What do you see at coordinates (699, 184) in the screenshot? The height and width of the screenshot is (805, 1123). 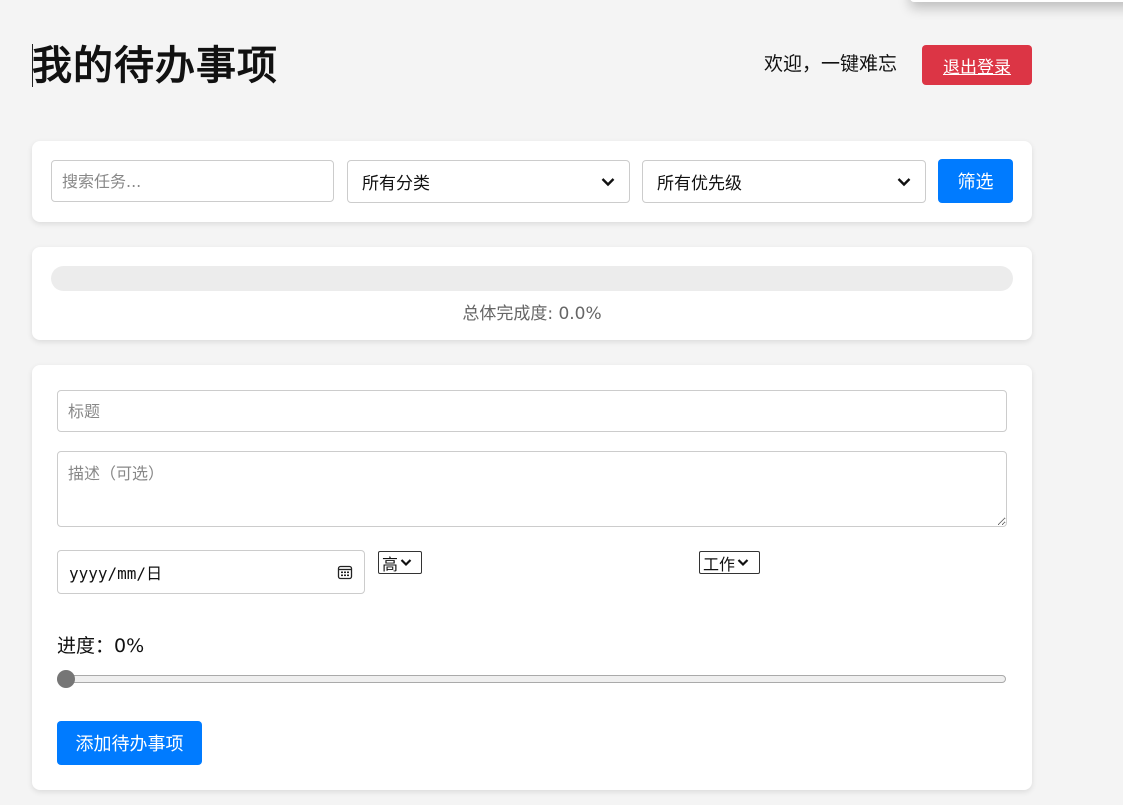 I see `priority-filter-value: 所有优先级` at bounding box center [699, 184].